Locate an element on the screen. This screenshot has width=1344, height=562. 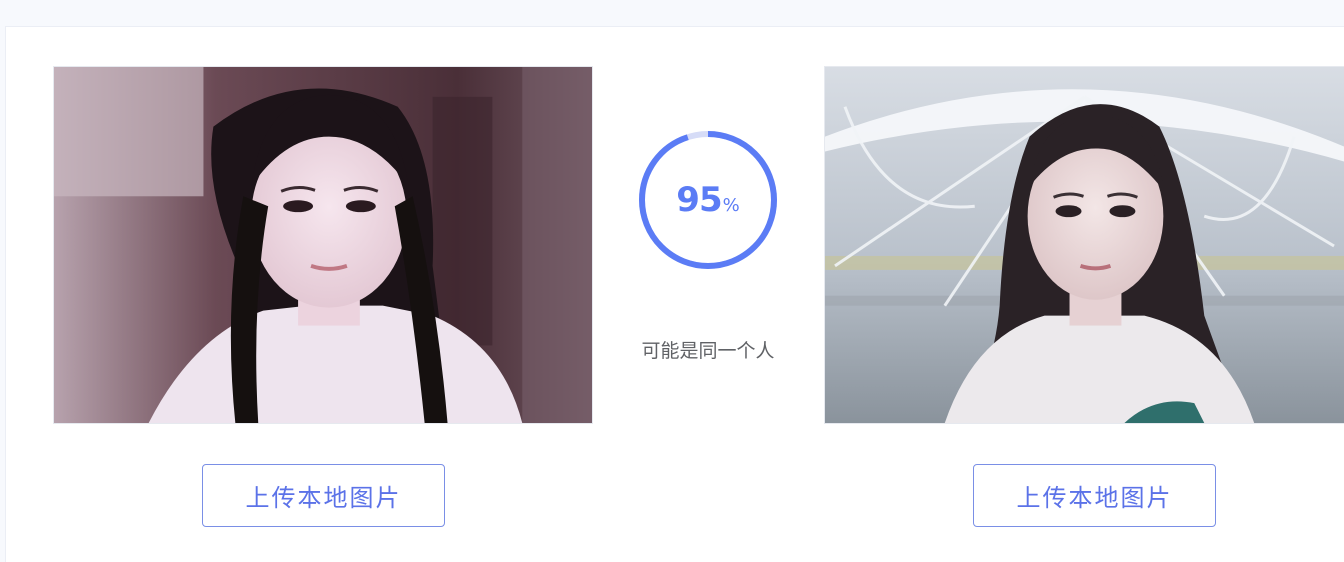
upload-right-image-button: 上传本地图片 is located at coordinates (1094, 495).